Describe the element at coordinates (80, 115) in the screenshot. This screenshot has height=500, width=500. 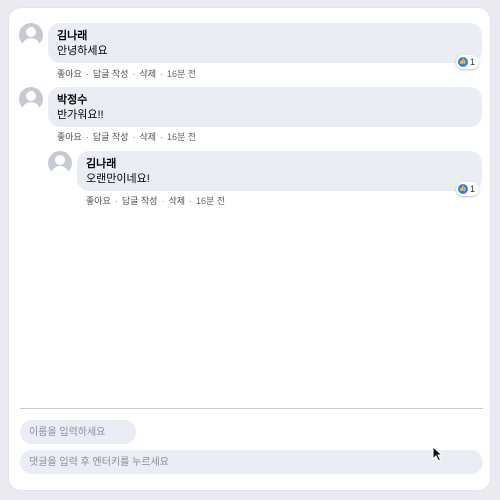
I see `comment-text: 반가워요!!` at that location.